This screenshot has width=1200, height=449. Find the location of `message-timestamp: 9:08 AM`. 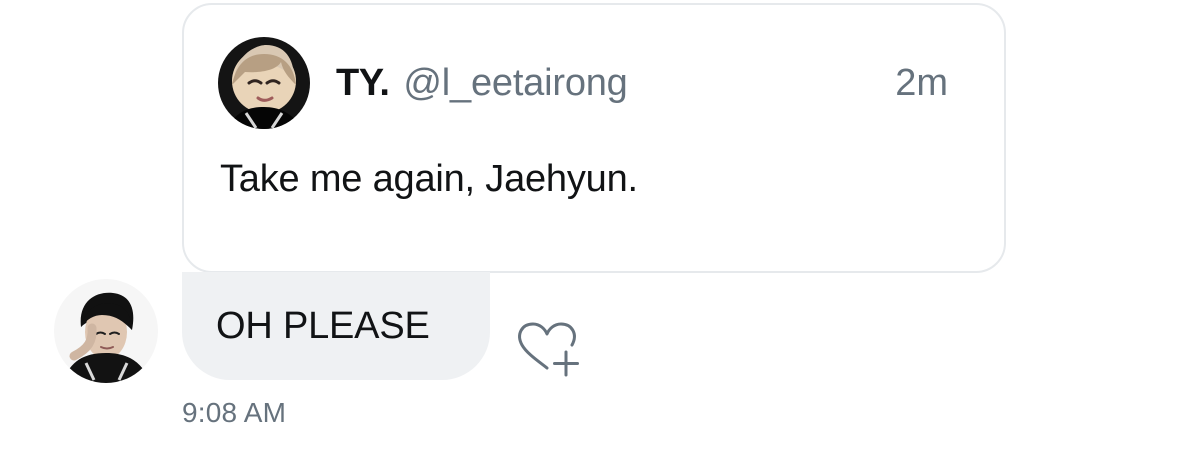

message-timestamp: 9:08 AM is located at coordinates (234, 412).